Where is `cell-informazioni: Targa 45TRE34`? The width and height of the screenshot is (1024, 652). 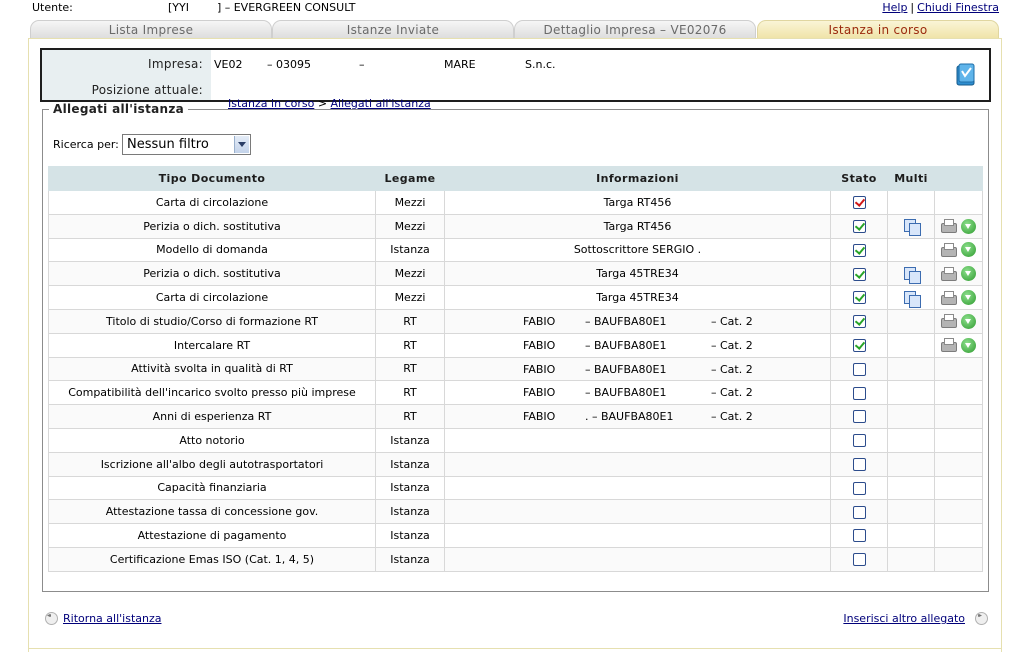 cell-informazioni: Targa 45TRE34 is located at coordinates (637, 297).